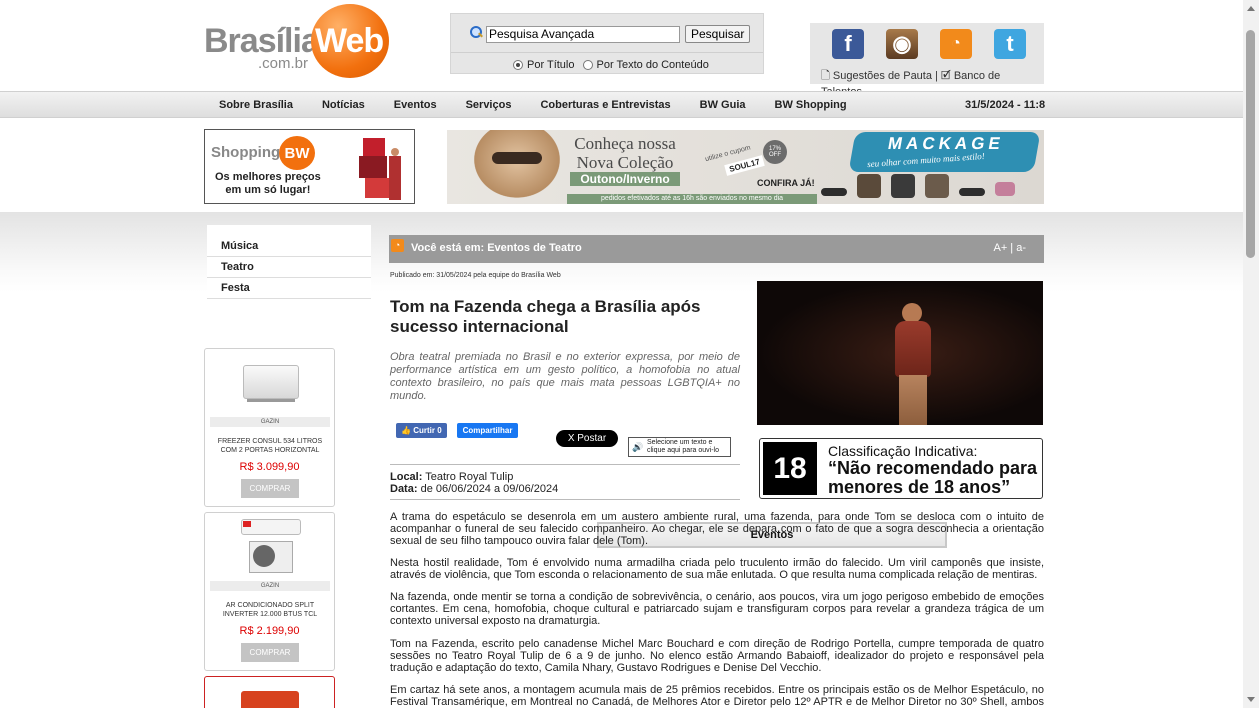 The width and height of the screenshot is (1259, 708). Describe the element at coordinates (1251, 354) in the screenshot. I see `page-scrollbar` at that location.